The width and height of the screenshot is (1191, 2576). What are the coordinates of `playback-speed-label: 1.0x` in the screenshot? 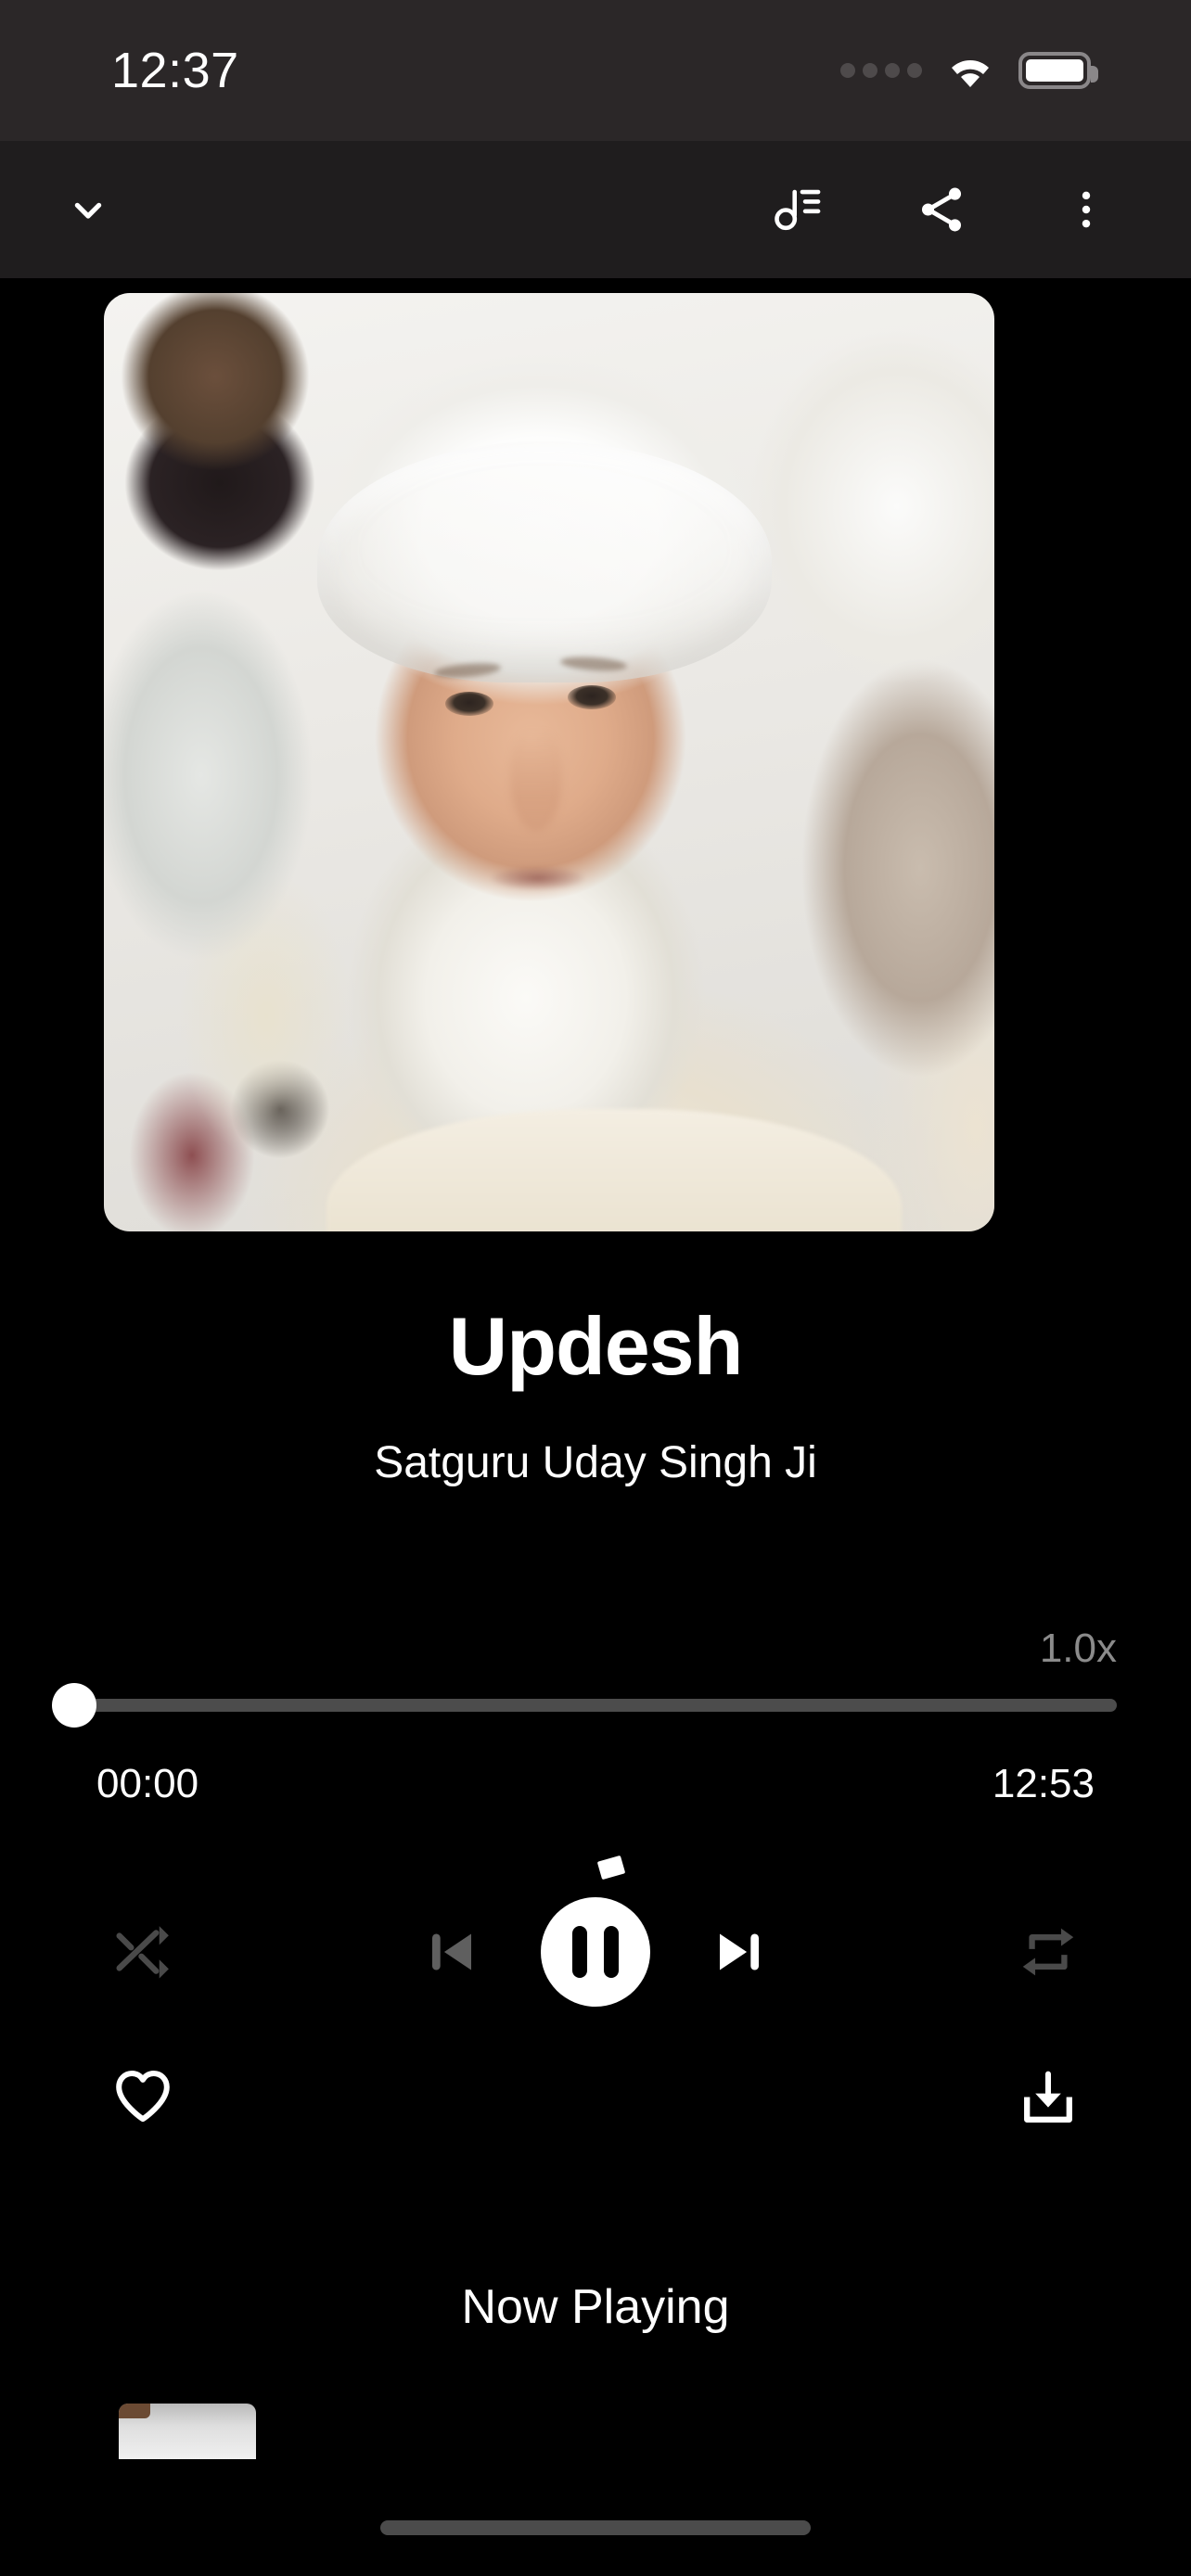 It's located at (1078, 1648).